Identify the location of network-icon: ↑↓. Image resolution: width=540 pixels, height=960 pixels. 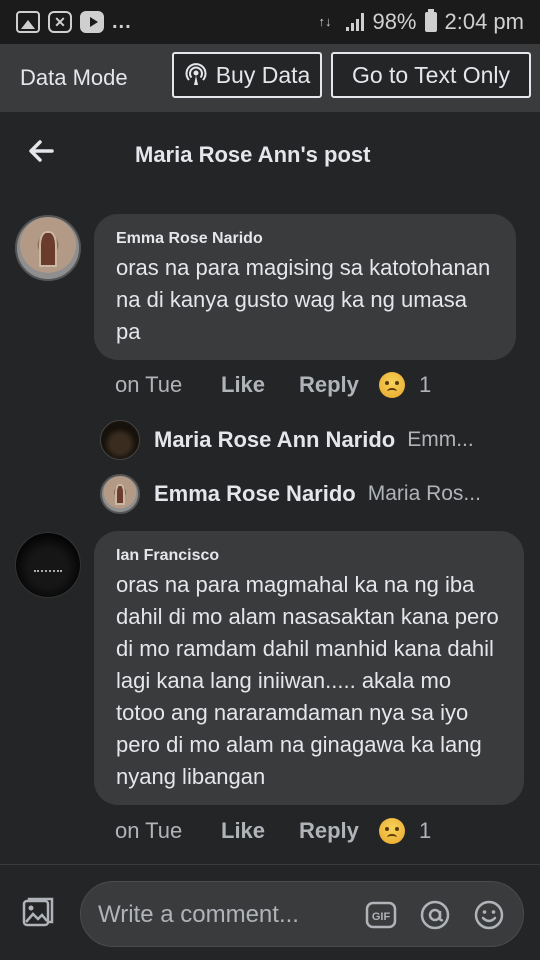
(325, 21).